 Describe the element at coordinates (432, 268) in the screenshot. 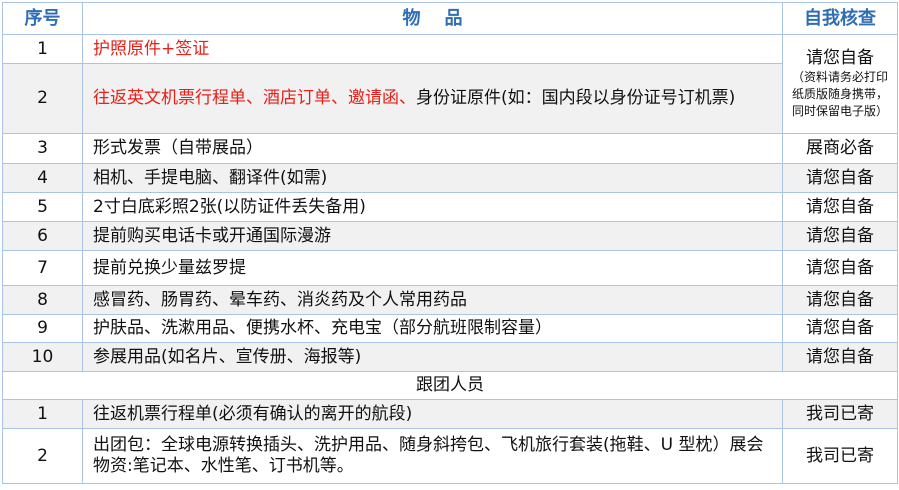

I see `row-item: 提前兑换少量兹罗提` at that location.